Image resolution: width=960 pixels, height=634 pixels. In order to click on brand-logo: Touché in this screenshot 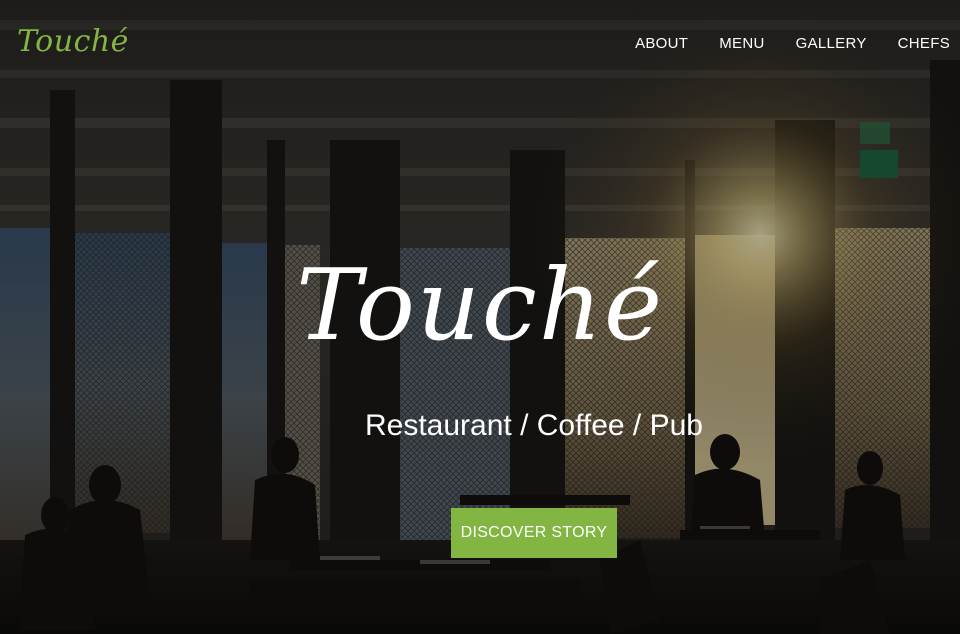, I will do `click(73, 42)`.